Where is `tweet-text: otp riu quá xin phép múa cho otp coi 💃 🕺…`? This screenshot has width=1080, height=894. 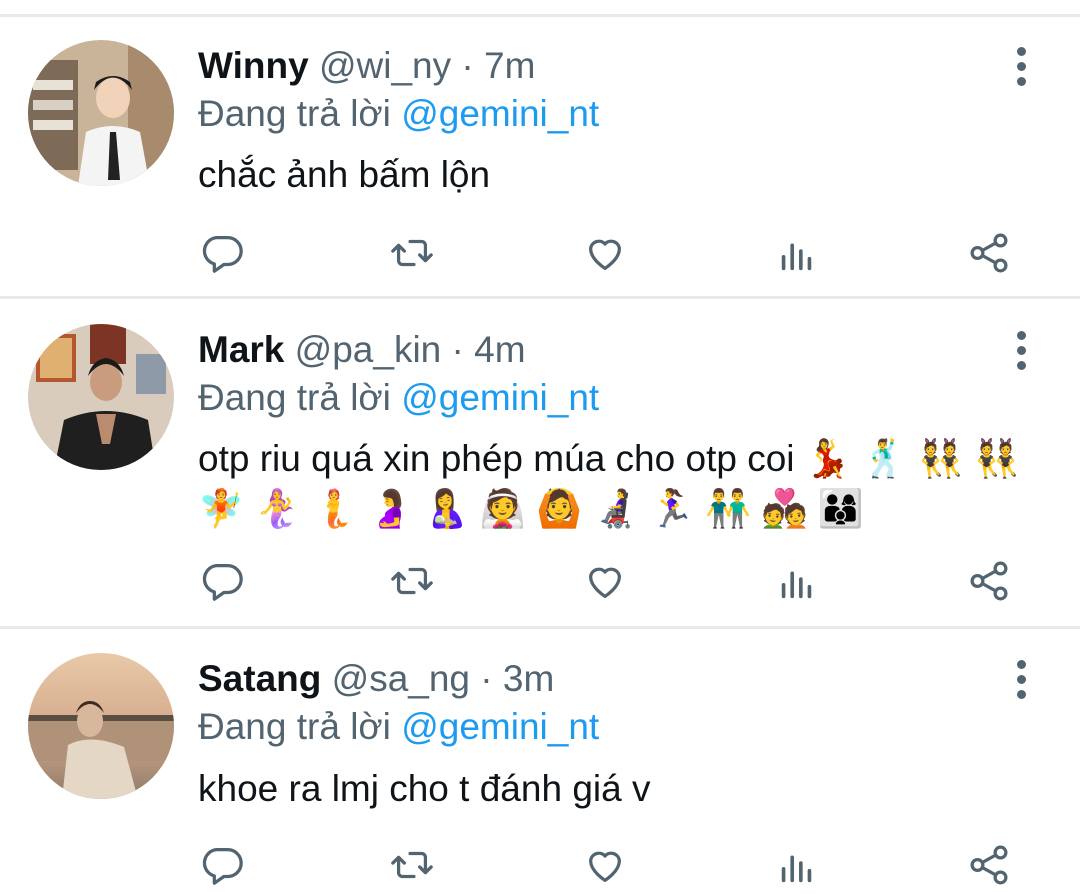
tweet-text: otp riu quá xin phép múa cho otp coi 💃 🕺… is located at coordinates (609, 483).